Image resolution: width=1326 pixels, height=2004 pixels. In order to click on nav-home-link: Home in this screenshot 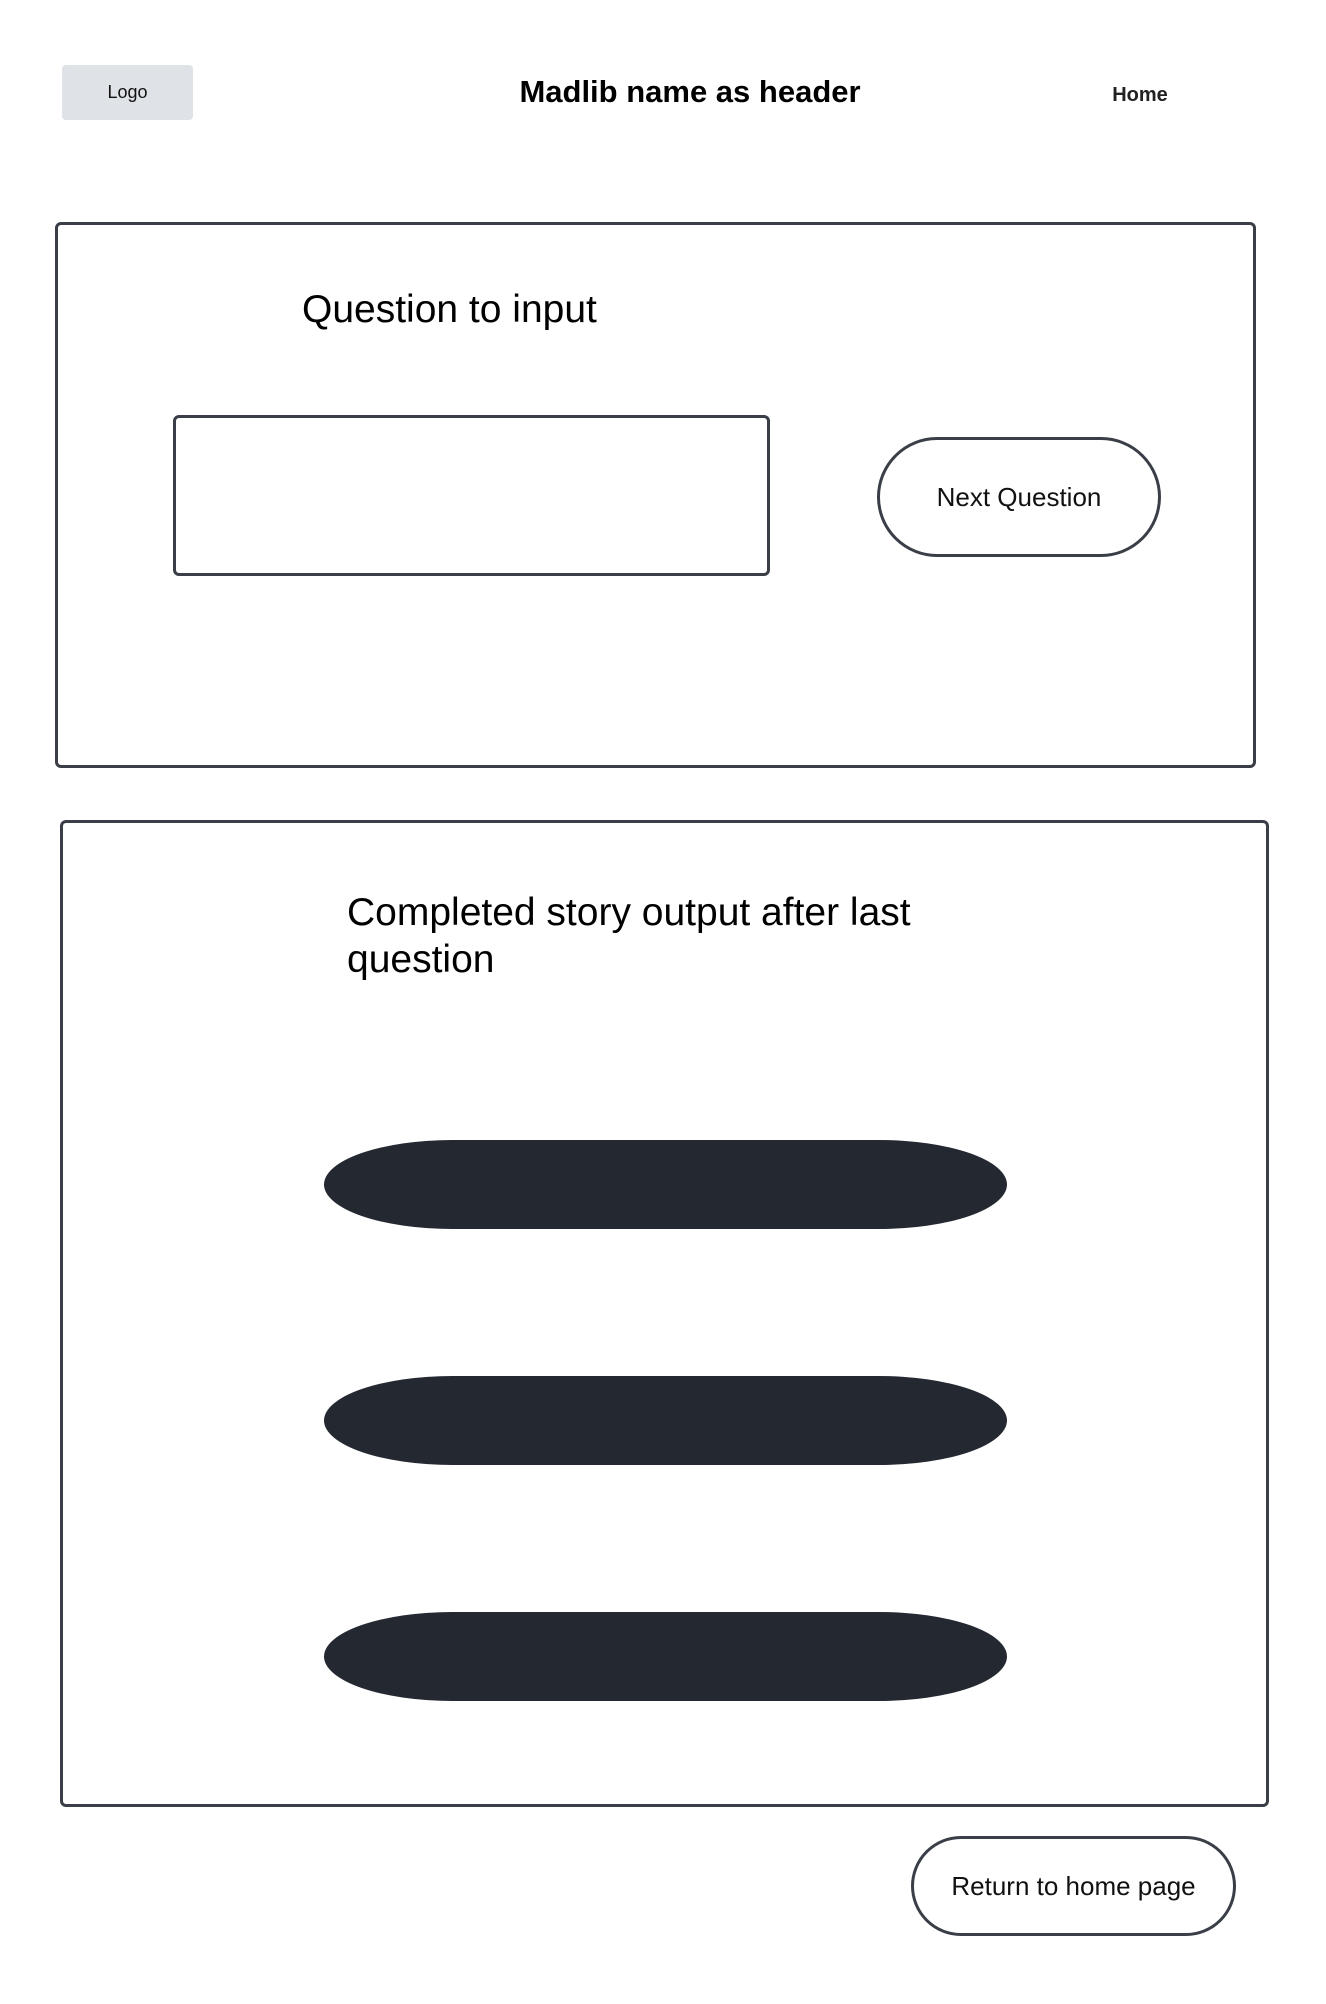, I will do `click(1140, 95)`.